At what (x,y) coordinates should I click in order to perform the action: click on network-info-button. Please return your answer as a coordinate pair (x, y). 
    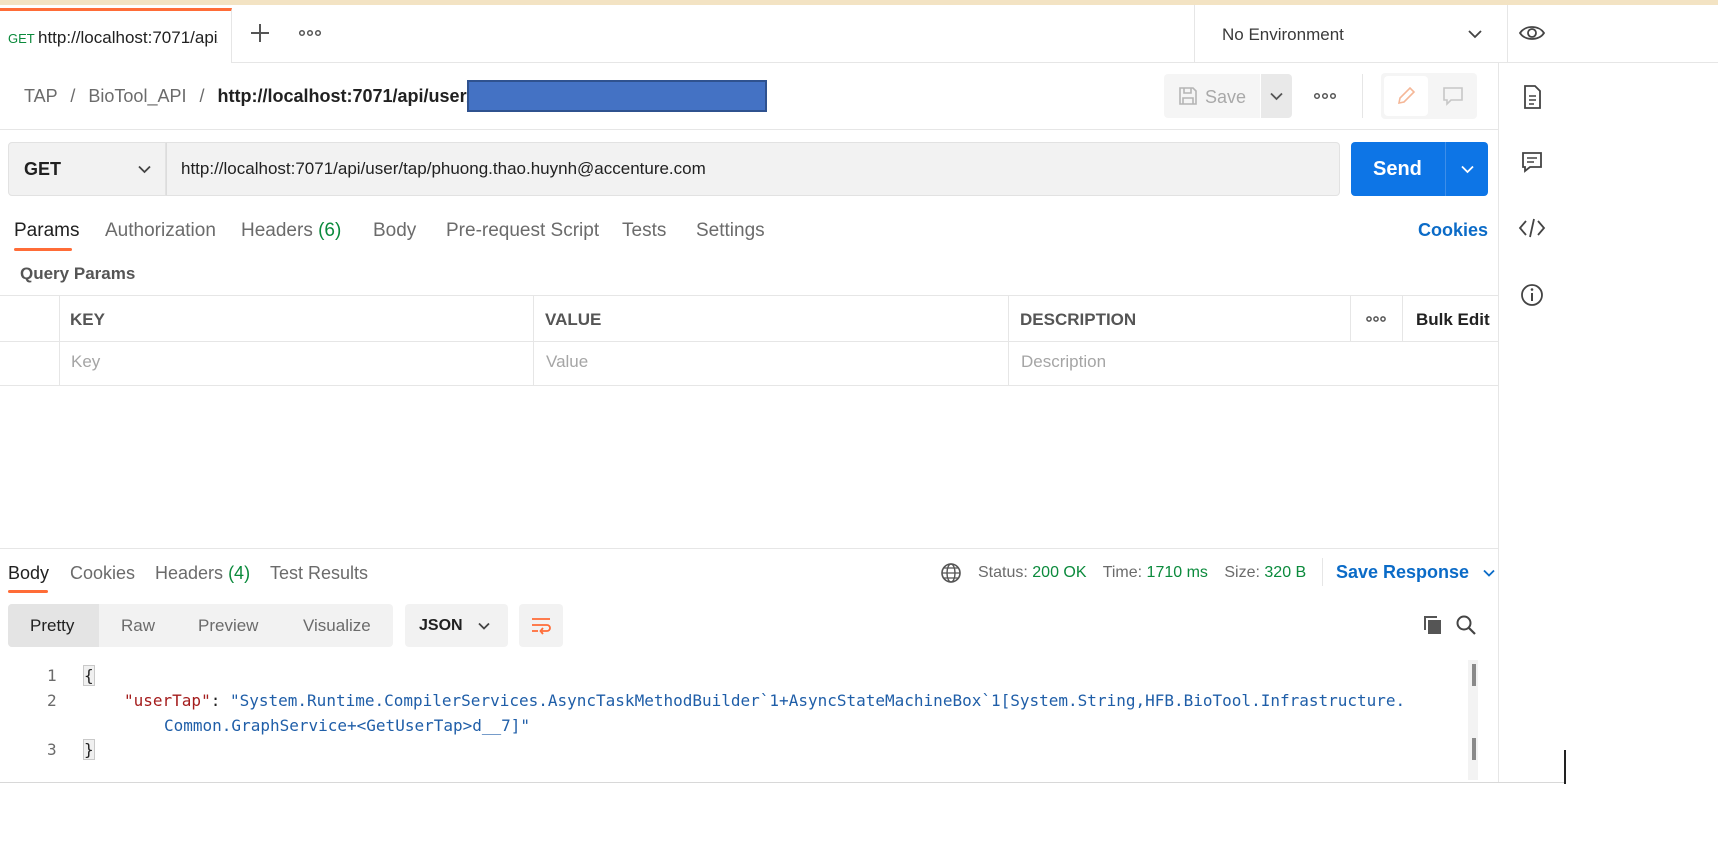
    Looking at the image, I should click on (951, 573).